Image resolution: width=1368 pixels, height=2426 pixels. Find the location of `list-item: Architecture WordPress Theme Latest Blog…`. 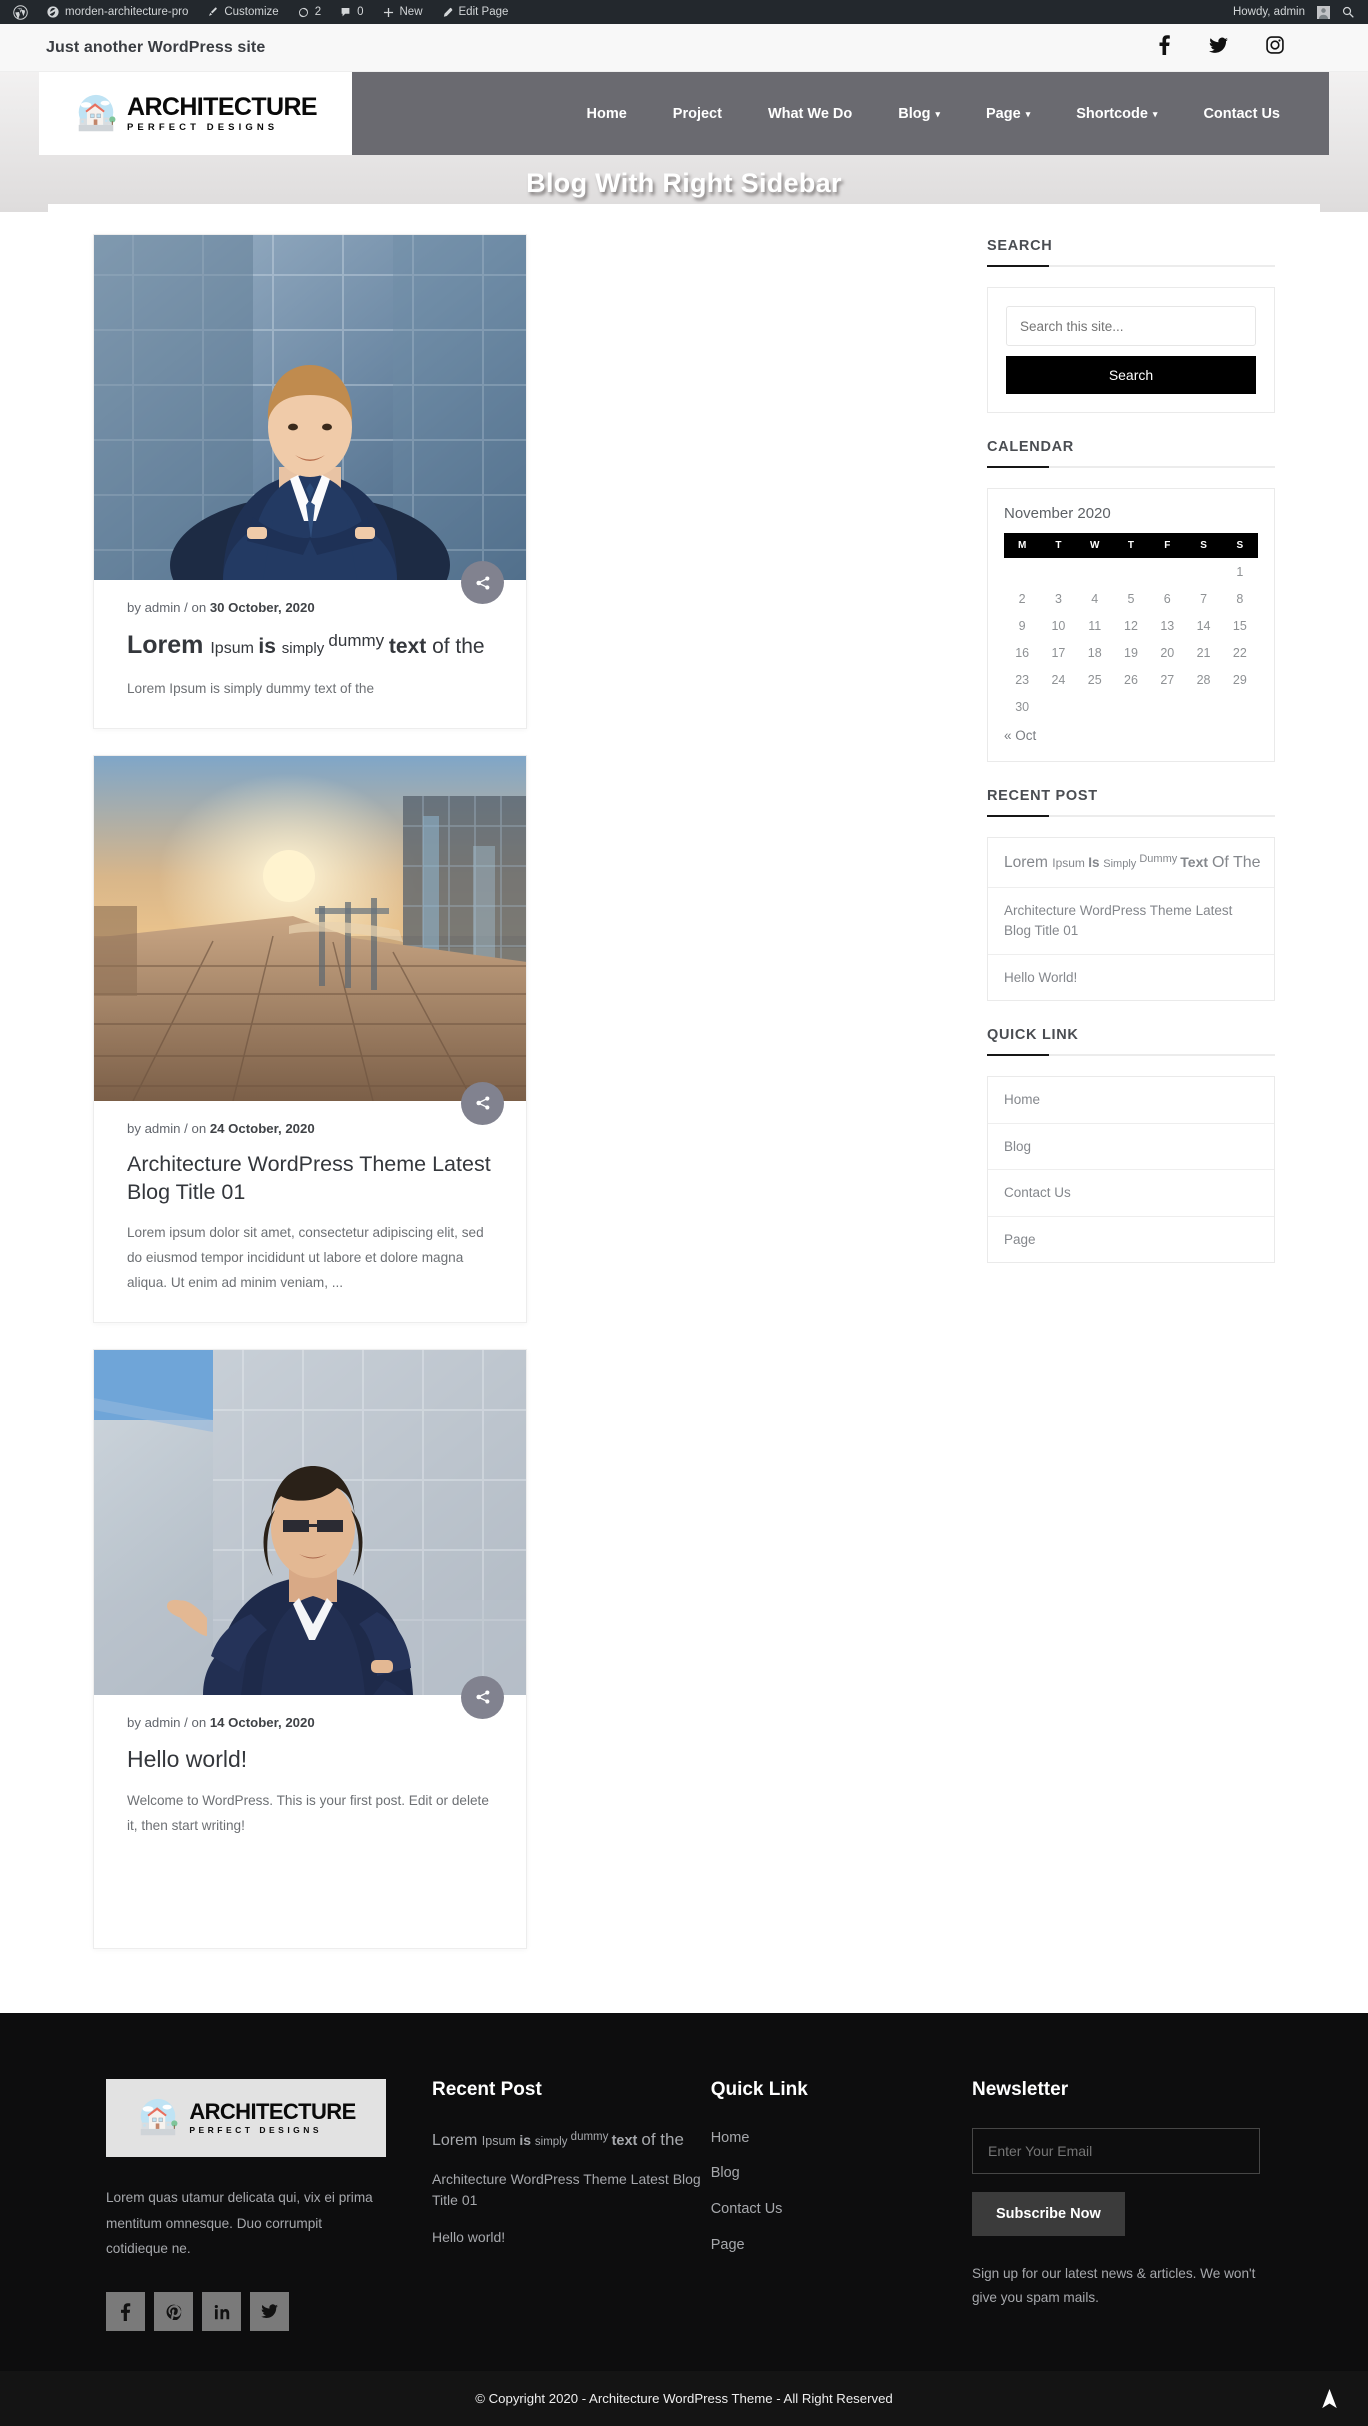

list-item: Architecture WordPress Theme Latest Blog… is located at coordinates (1131, 921).